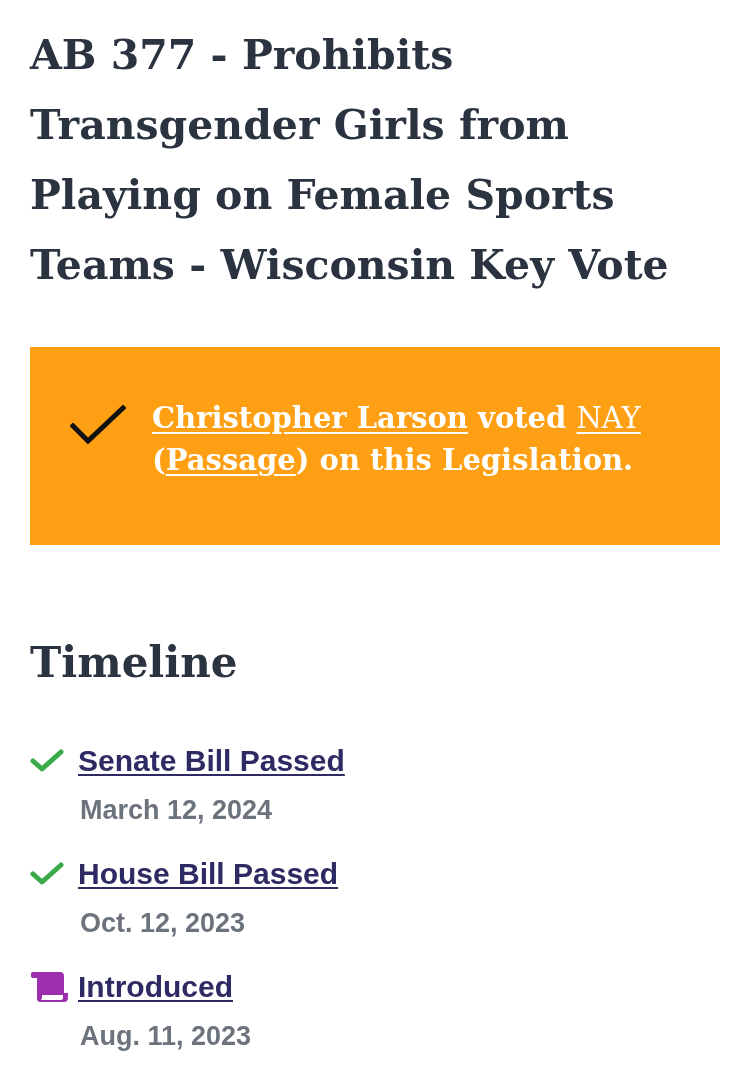  I want to click on timeline-date: March 12, 2024, so click(176, 810).